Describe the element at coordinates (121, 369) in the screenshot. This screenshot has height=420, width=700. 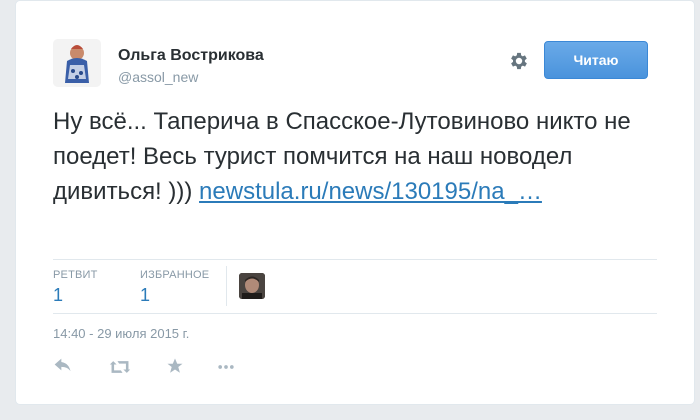
I see `retweet-icon` at that location.